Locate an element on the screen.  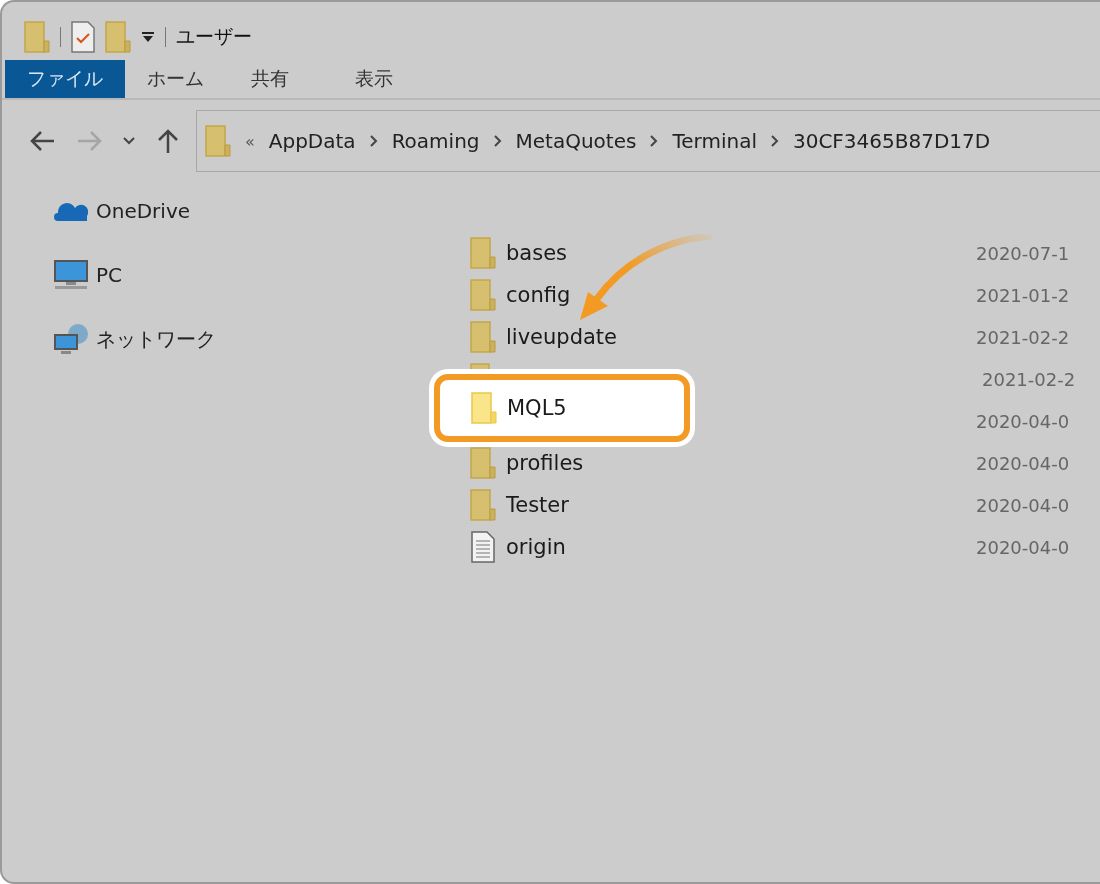
ribbon-tab: 表示 is located at coordinates (385, 79).